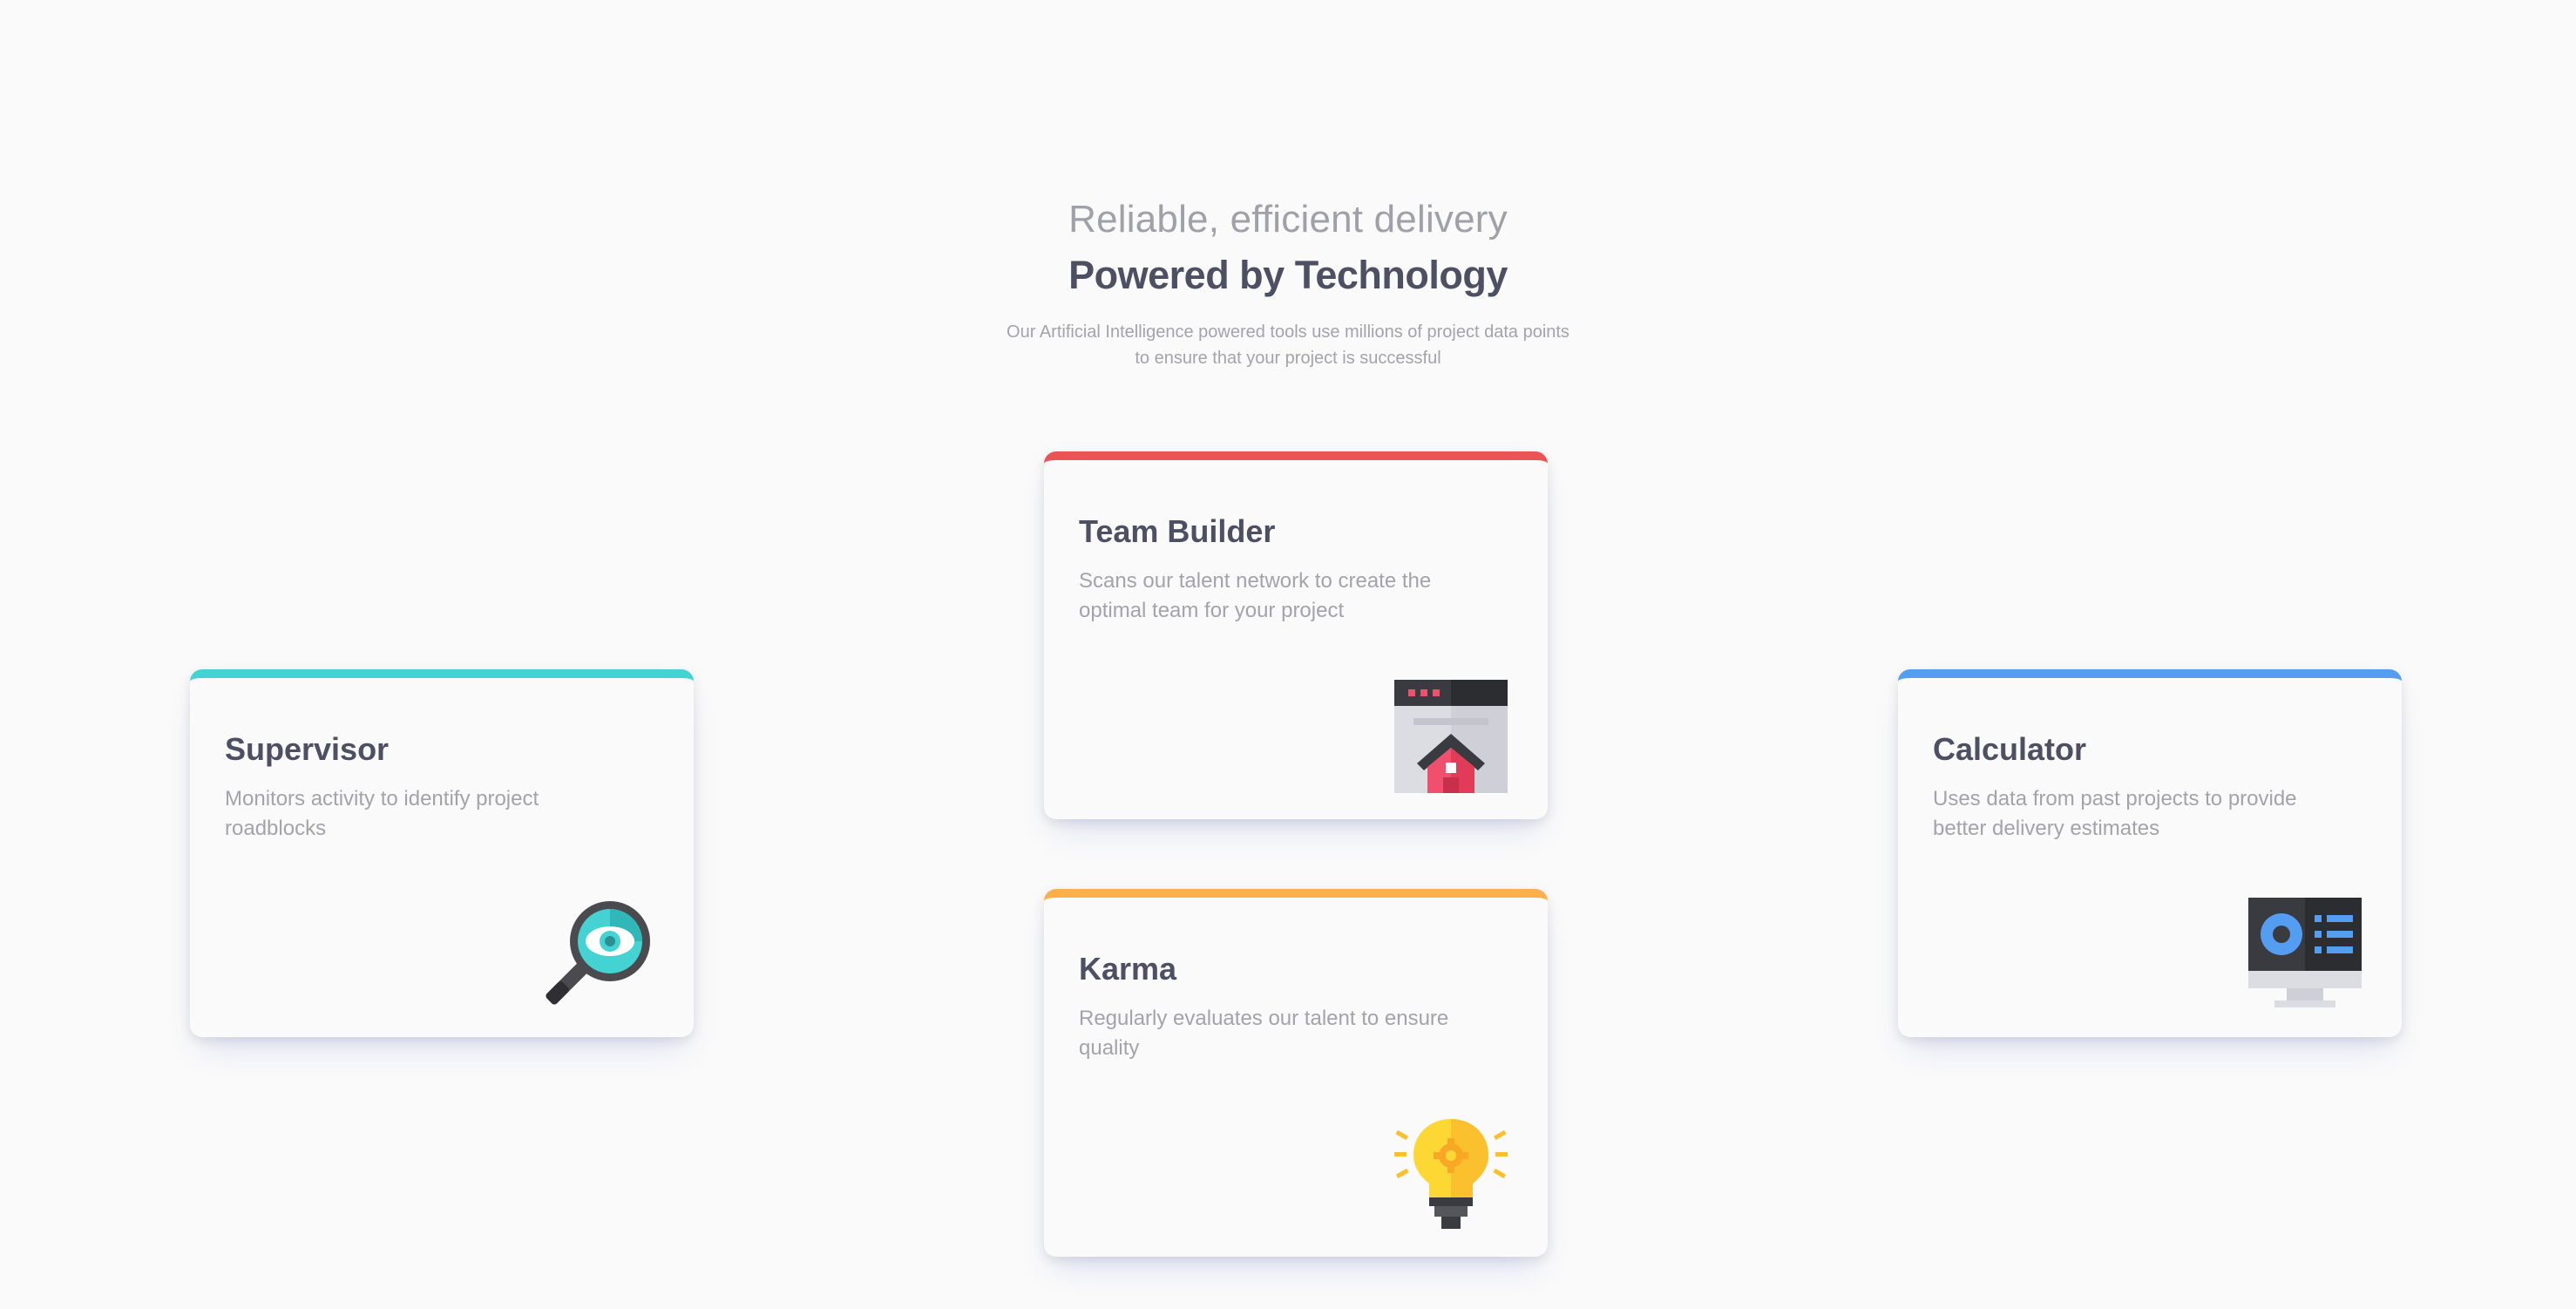 The height and width of the screenshot is (1309, 2576). I want to click on section-subtitle: Reliable, efficient delivery, so click(1288, 219).